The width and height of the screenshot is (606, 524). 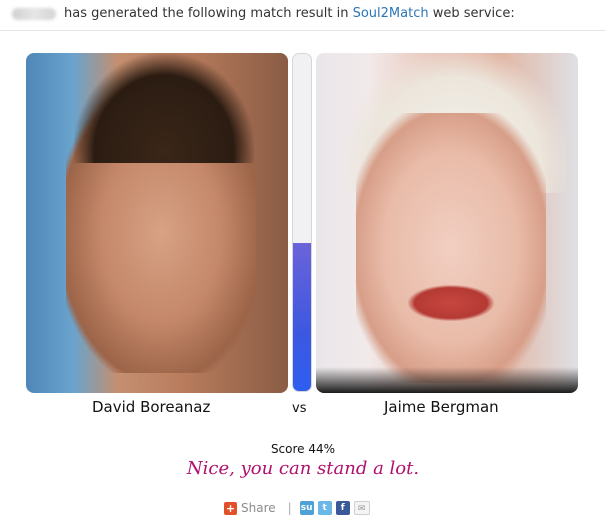 I want to click on blurred-username, so click(x=34, y=14).